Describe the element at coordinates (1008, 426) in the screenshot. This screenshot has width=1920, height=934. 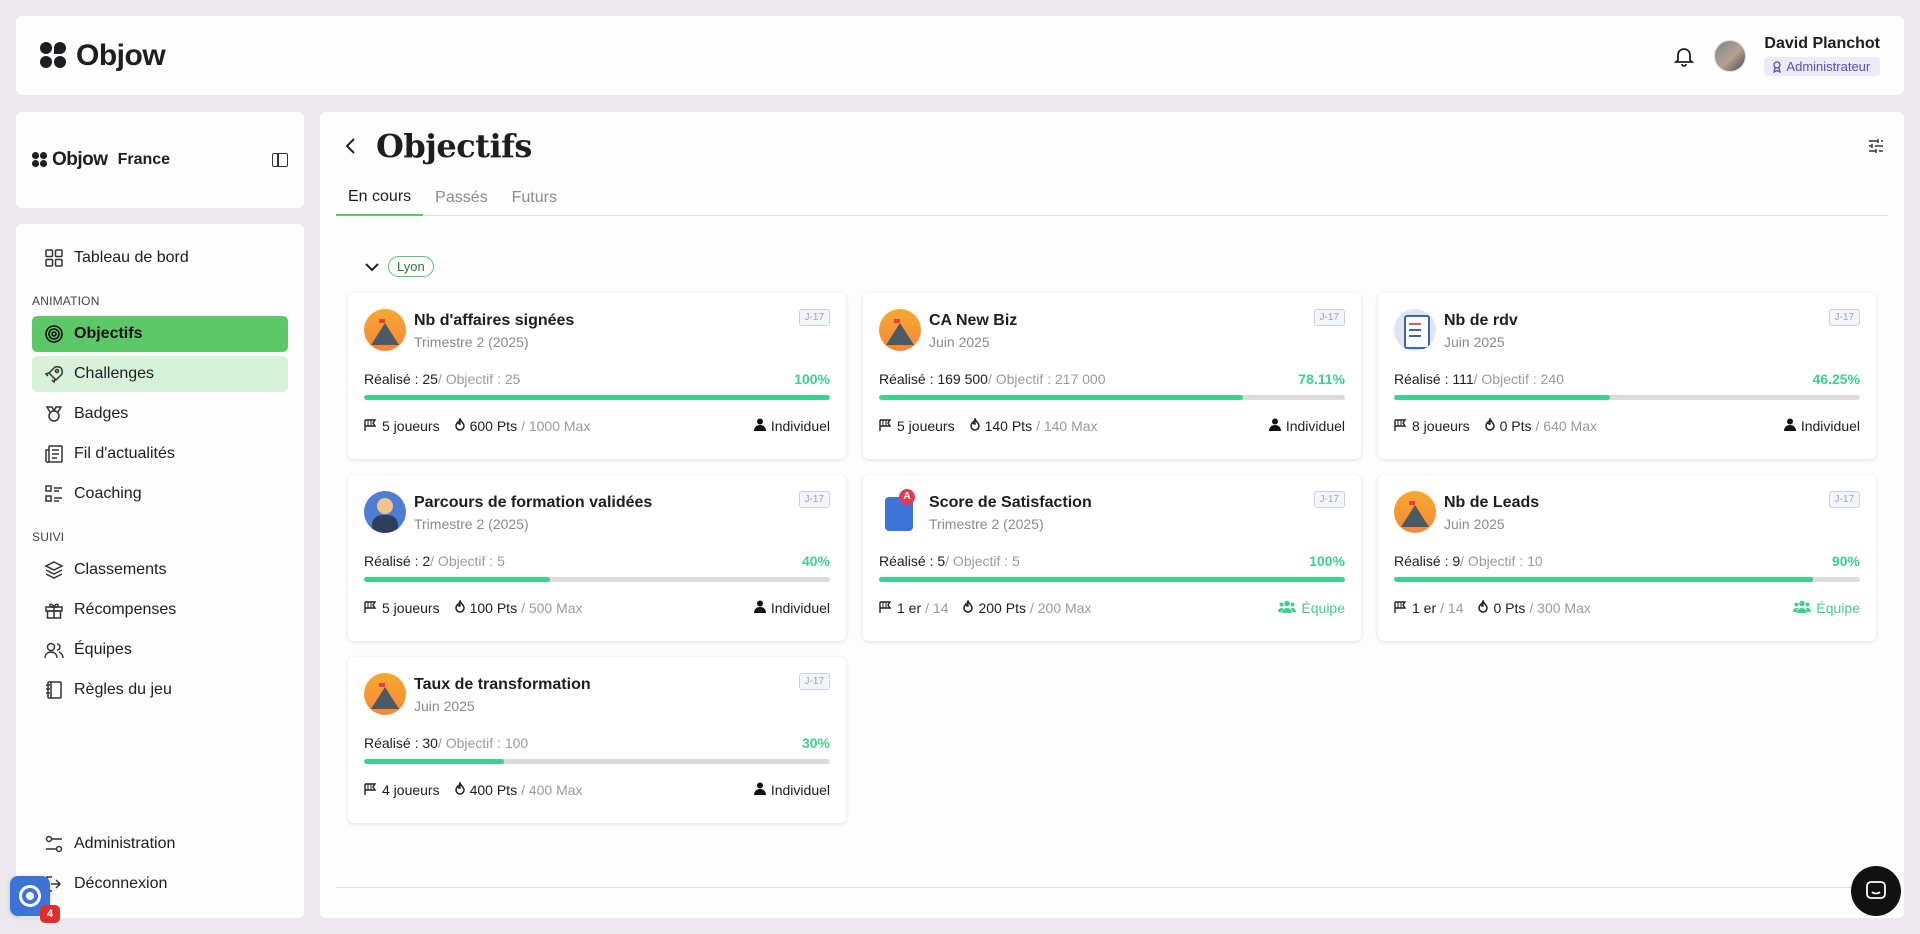
I see `points-value: 140 Pts` at that location.